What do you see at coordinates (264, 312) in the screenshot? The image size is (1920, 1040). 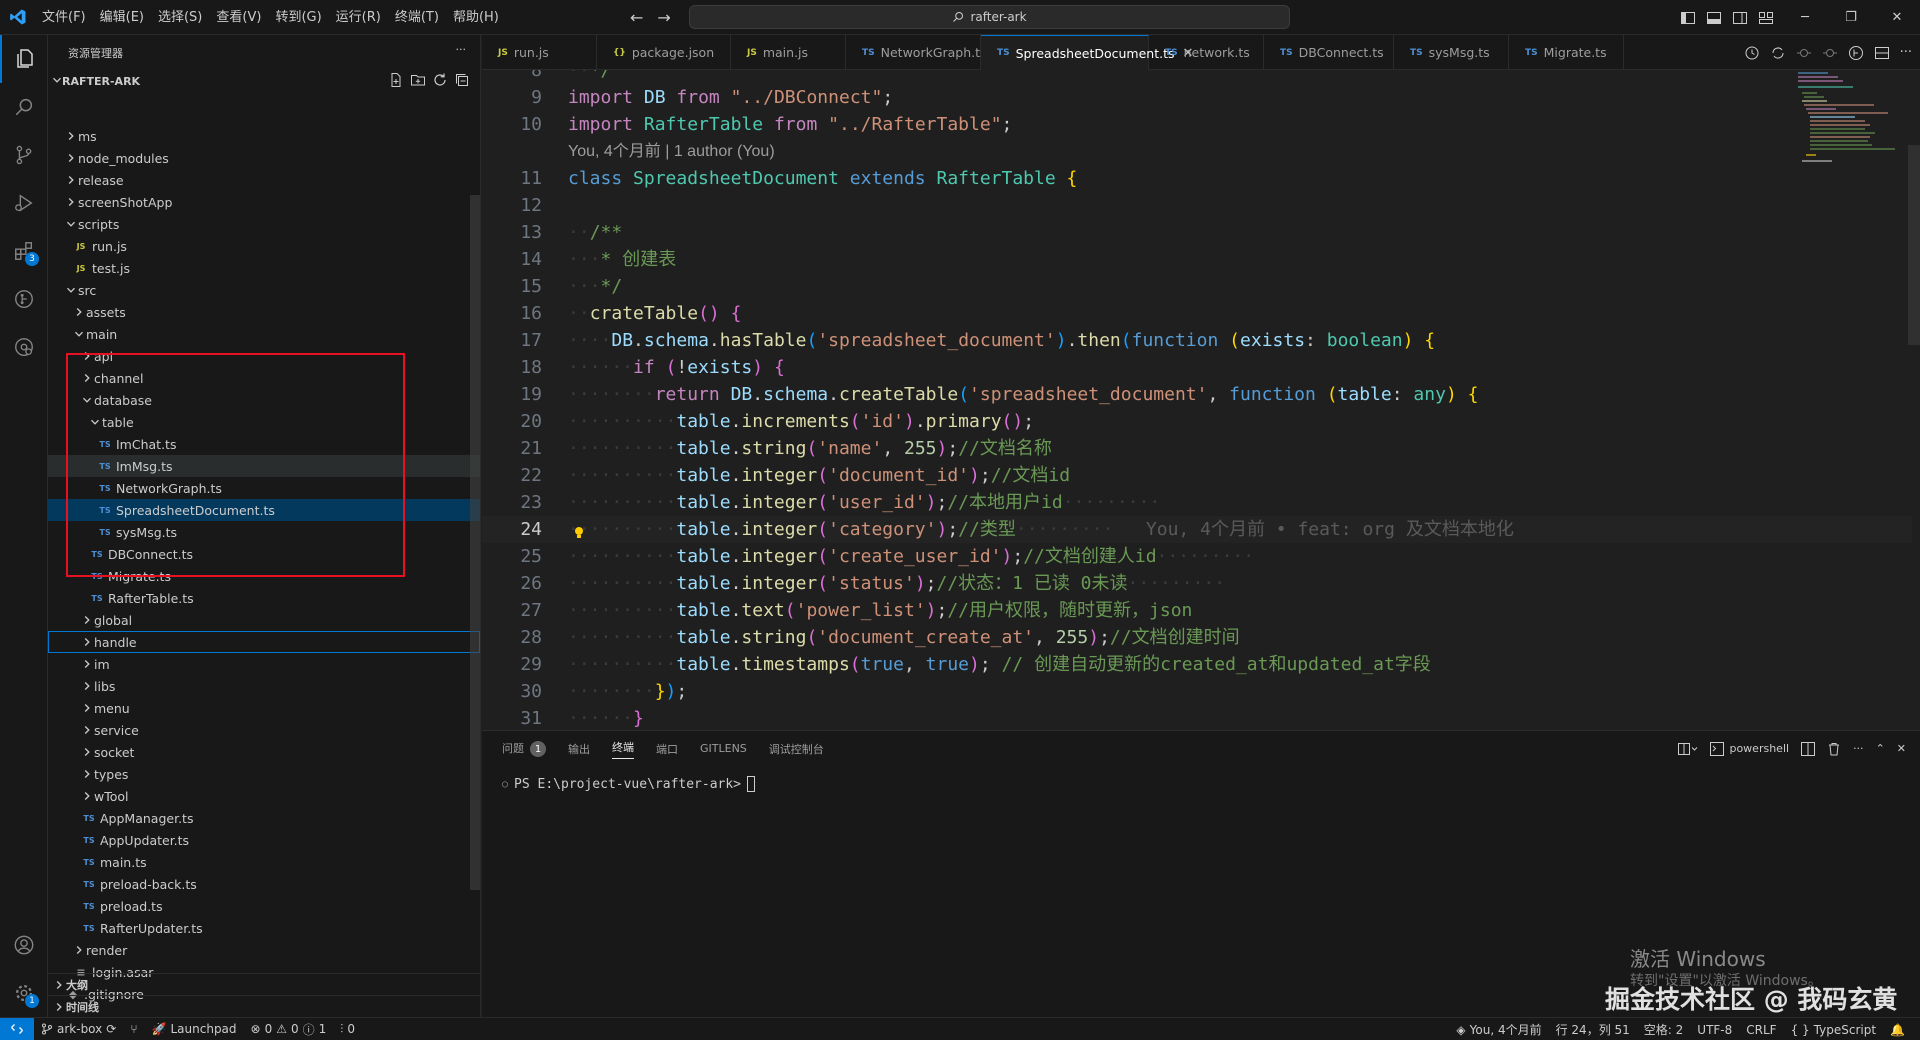 I see `tree-folder: assets` at bounding box center [264, 312].